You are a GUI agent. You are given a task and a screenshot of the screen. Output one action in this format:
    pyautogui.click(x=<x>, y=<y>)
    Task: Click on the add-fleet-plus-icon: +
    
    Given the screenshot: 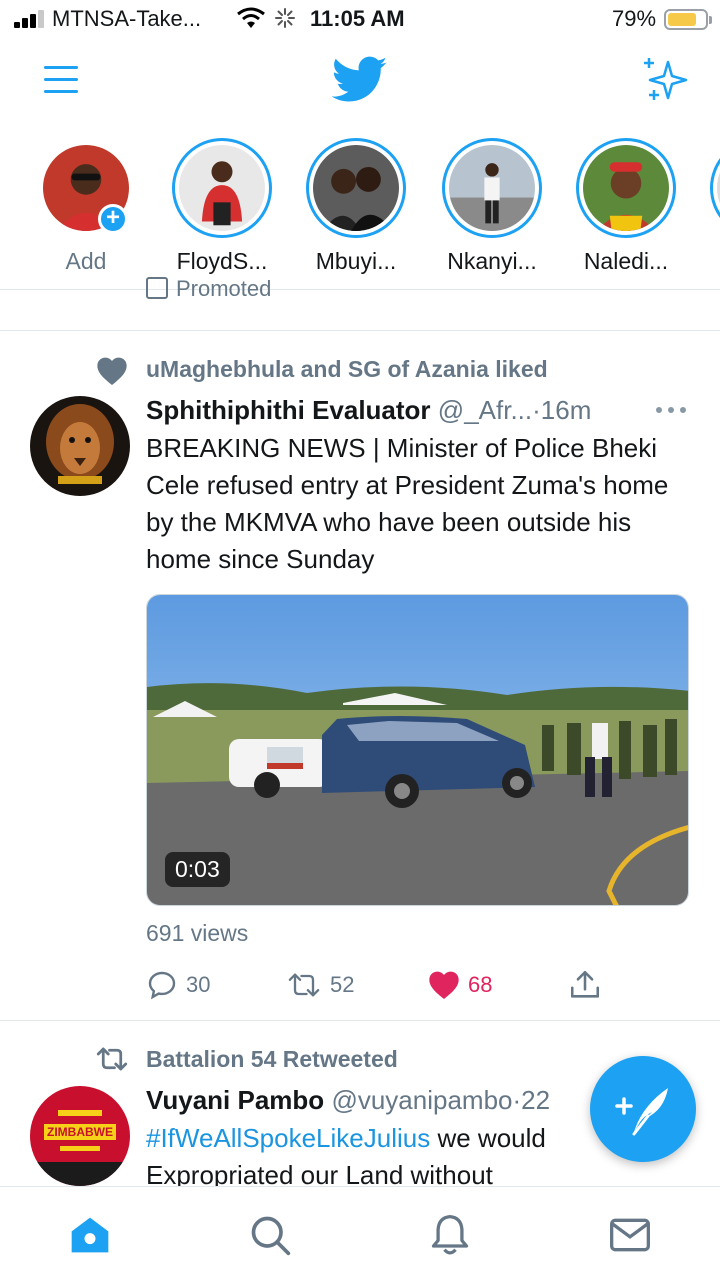 What is the action you would take?
    pyautogui.click(x=113, y=219)
    